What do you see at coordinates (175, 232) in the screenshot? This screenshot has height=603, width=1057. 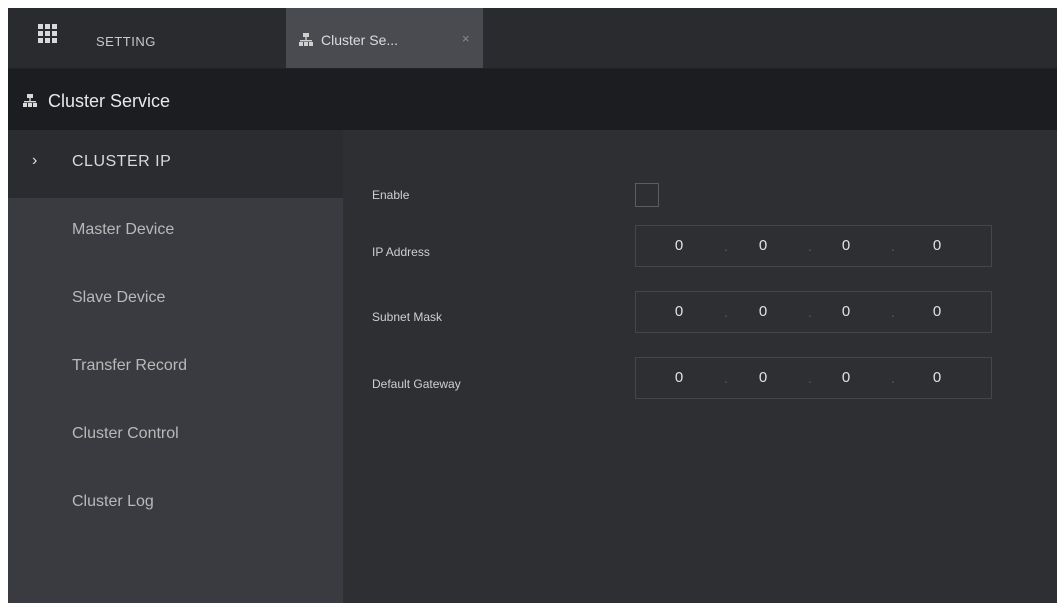 I see `sidebar-item-master-device: Master Device` at bounding box center [175, 232].